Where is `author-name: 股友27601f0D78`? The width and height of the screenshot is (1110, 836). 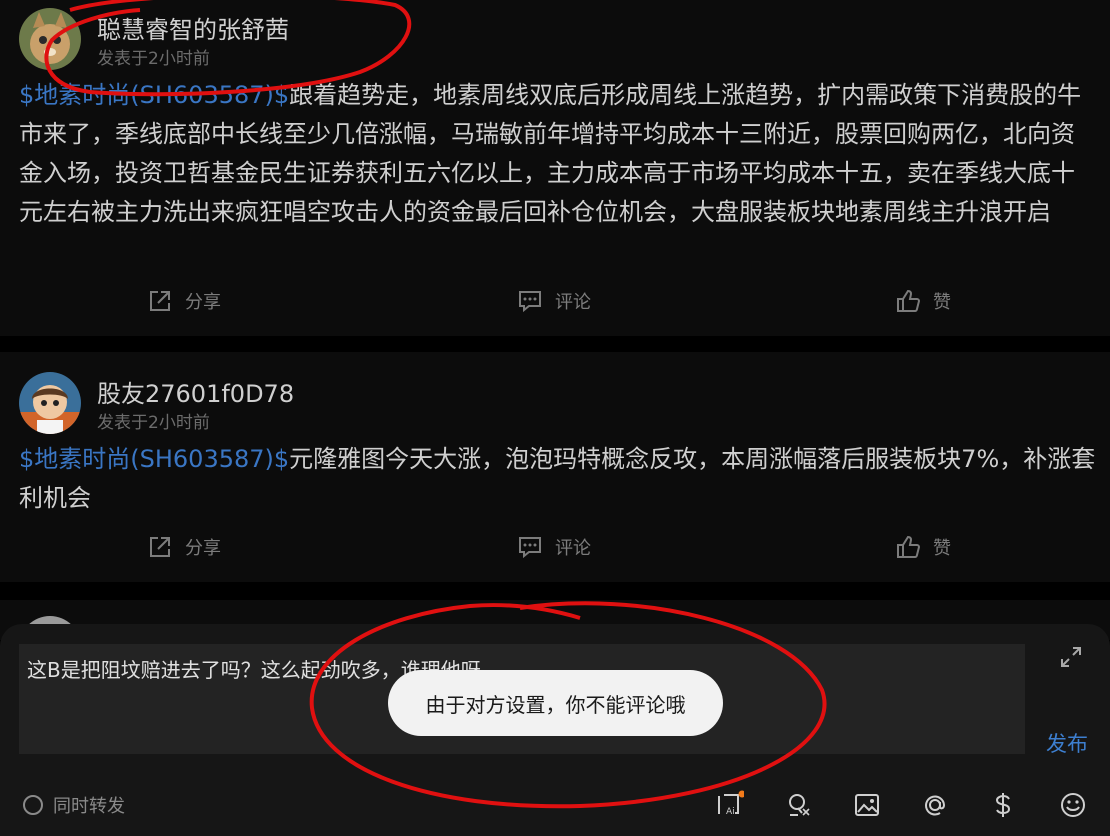
author-name: 股友27601f0D78 is located at coordinates (195, 391).